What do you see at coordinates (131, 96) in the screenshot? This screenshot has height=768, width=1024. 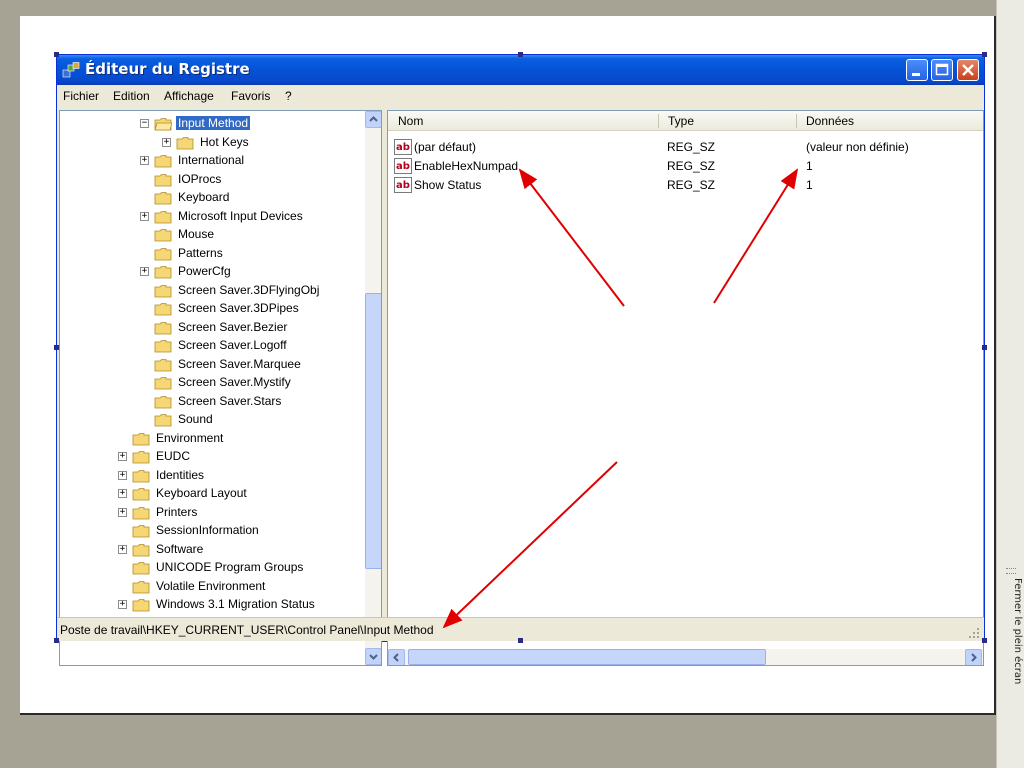 I see `menu-edition: Edition` at bounding box center [131, 96].